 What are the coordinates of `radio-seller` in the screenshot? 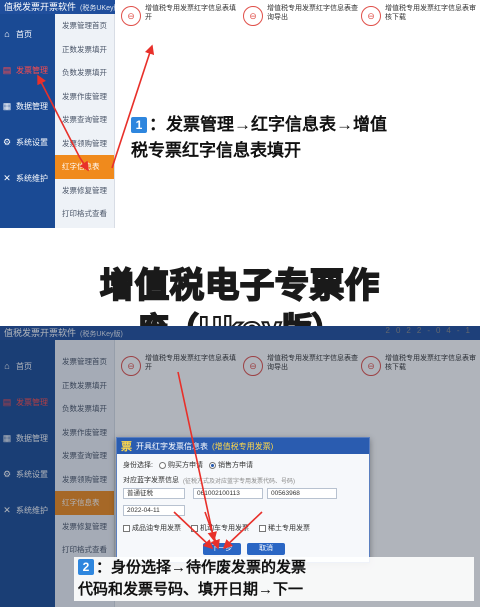 It's located at (212, 465).